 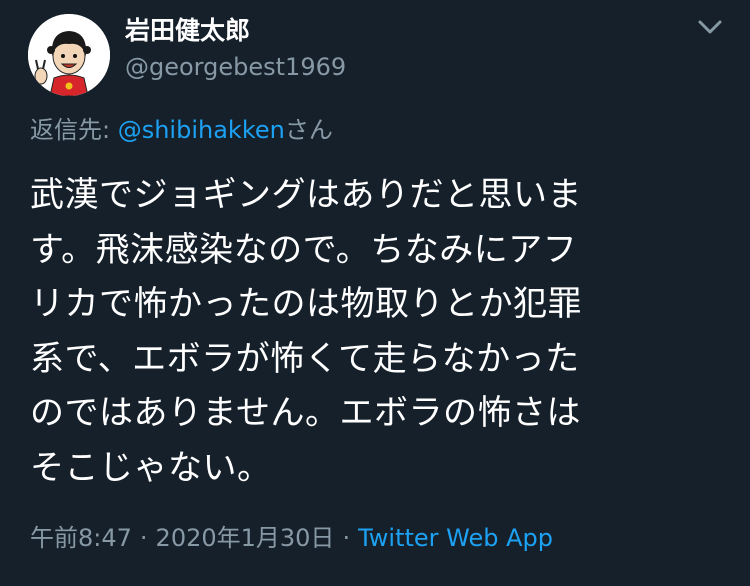 I want to click on tweet-time: 午前8:47, so click(x=81, y=538).